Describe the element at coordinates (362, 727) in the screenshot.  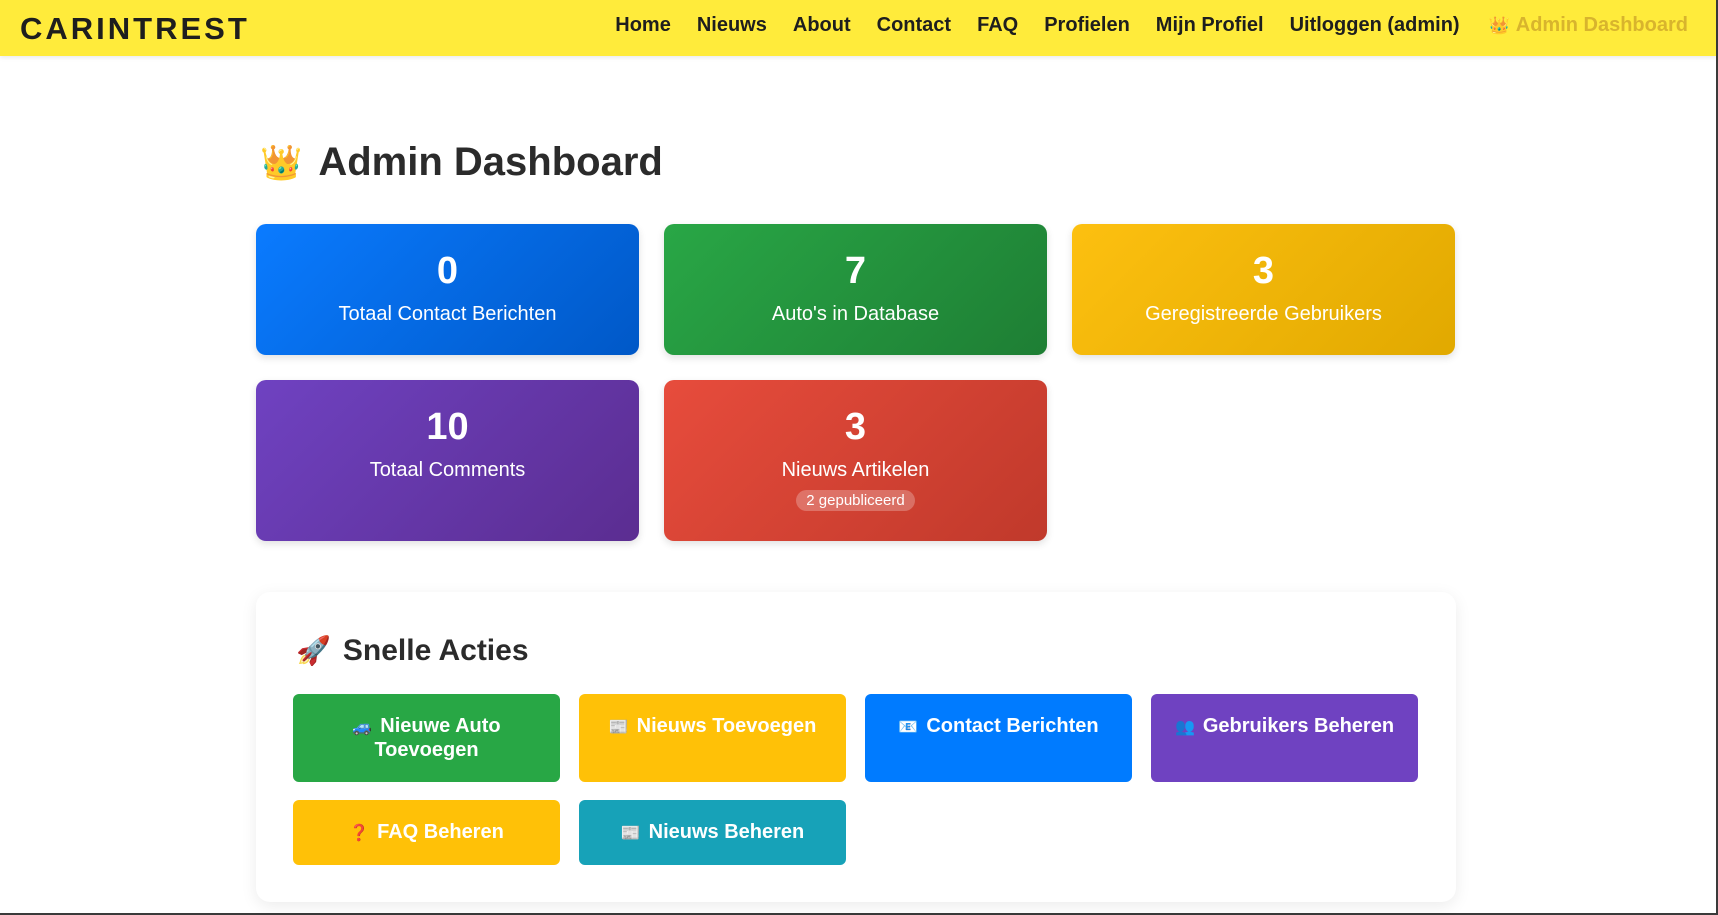
I see `car-icon: 🚙` at that location.